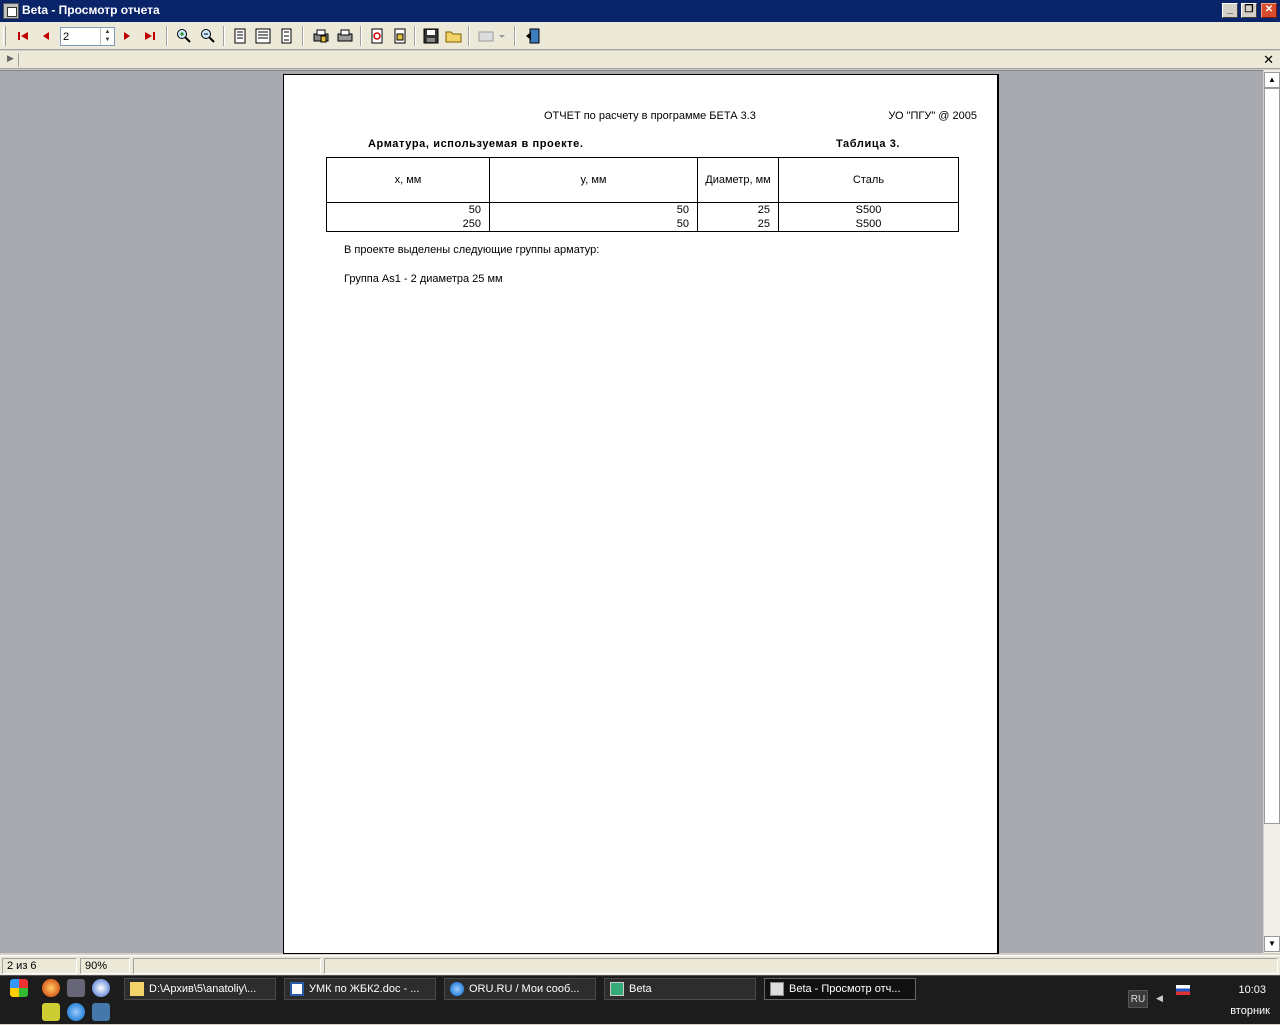  Describe the element at coordinates (423, 279) in the screenshot. I see `report-group-line: Группа As1 - 2 диаметра 25 мм` at that location.